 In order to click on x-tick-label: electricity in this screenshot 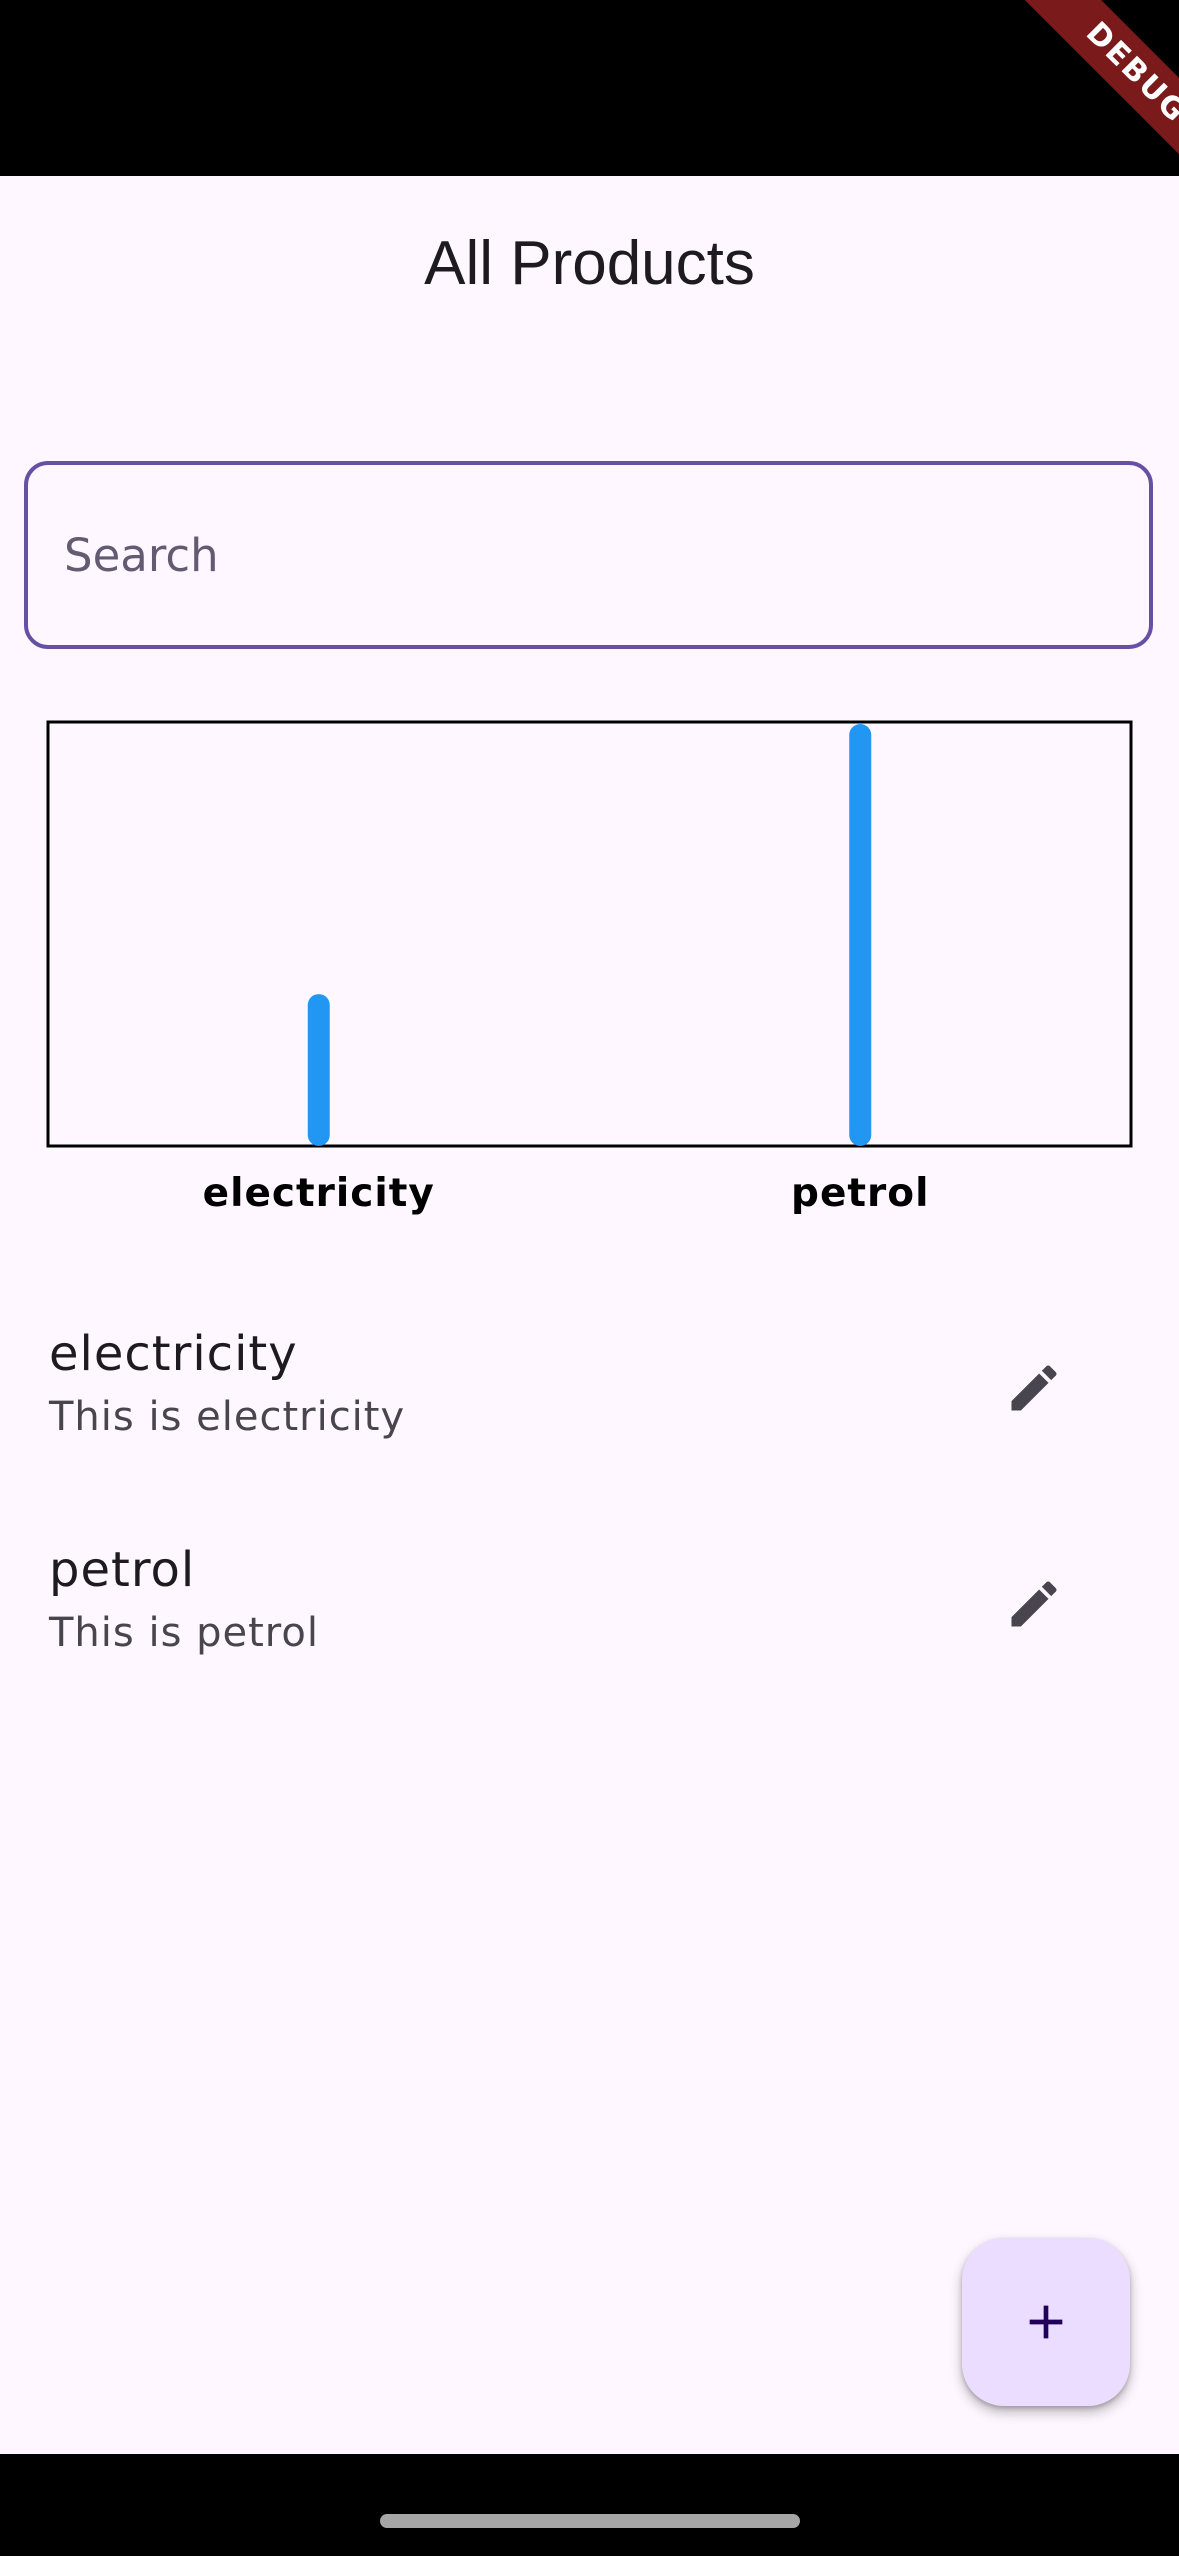, I will do `click(319, 1193)`.